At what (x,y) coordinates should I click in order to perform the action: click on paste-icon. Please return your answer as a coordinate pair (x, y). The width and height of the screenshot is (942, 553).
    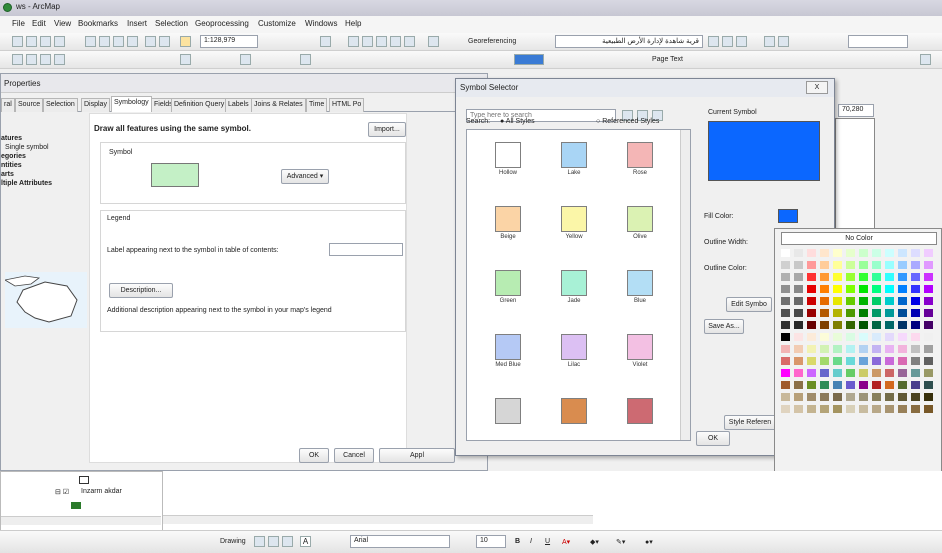
    Looking at the image, I should click on (118, 41).